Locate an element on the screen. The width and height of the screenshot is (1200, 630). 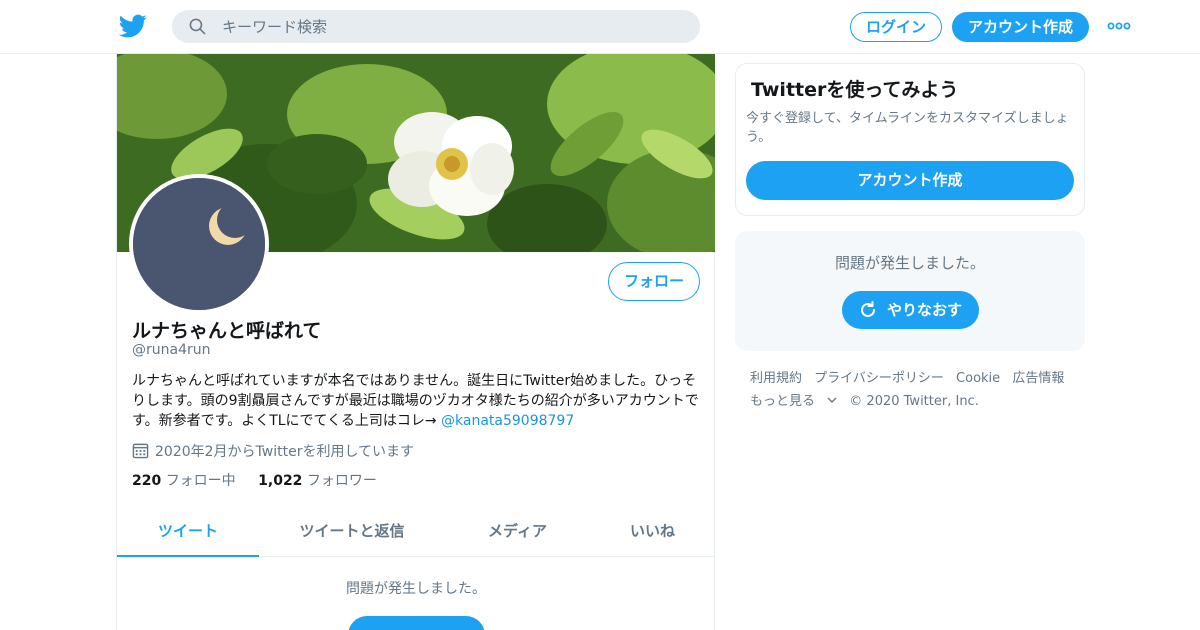
followers-stat: 1,022 フォロワー is located at coordinates (317, 481).